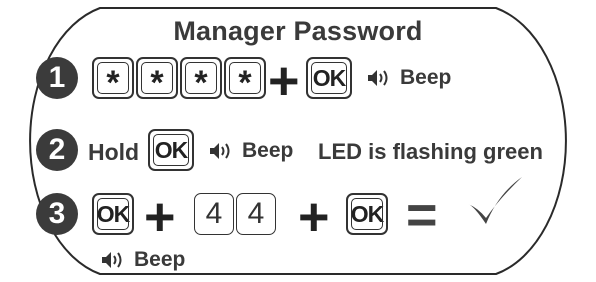 This screenshot has width=596, height=282. Describe the element at coordinates (298, 31) in the screenshot. I see `page-title: Manager Password` at that location.